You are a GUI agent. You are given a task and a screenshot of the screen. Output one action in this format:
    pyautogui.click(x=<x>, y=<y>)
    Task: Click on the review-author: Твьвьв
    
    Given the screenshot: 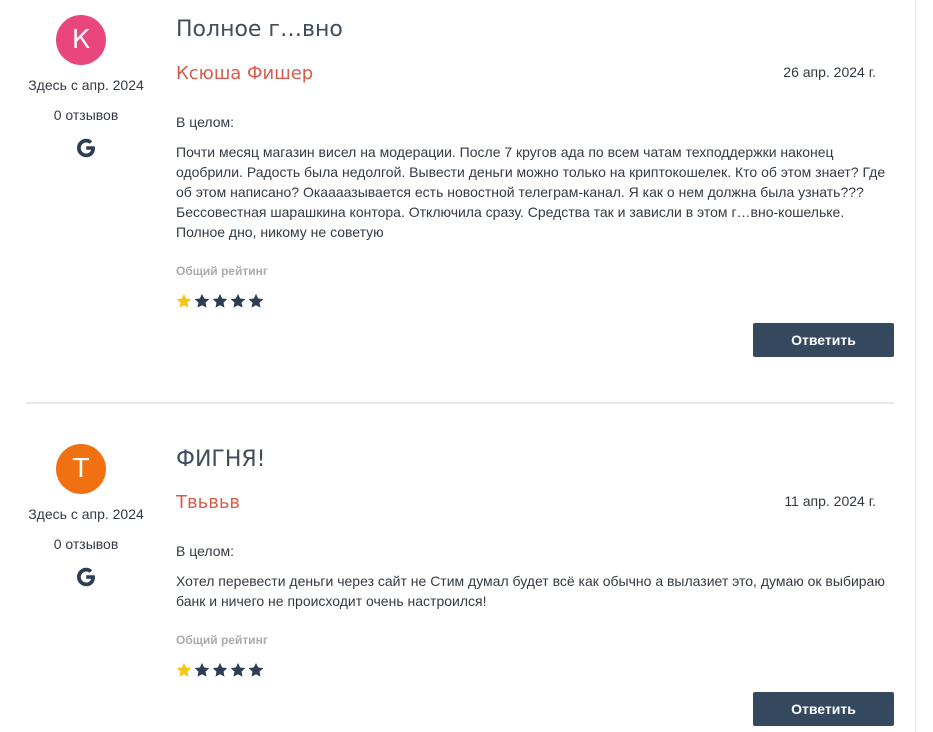 What is the action you would take?
    pyautogui.click(x=208, y=502)
    